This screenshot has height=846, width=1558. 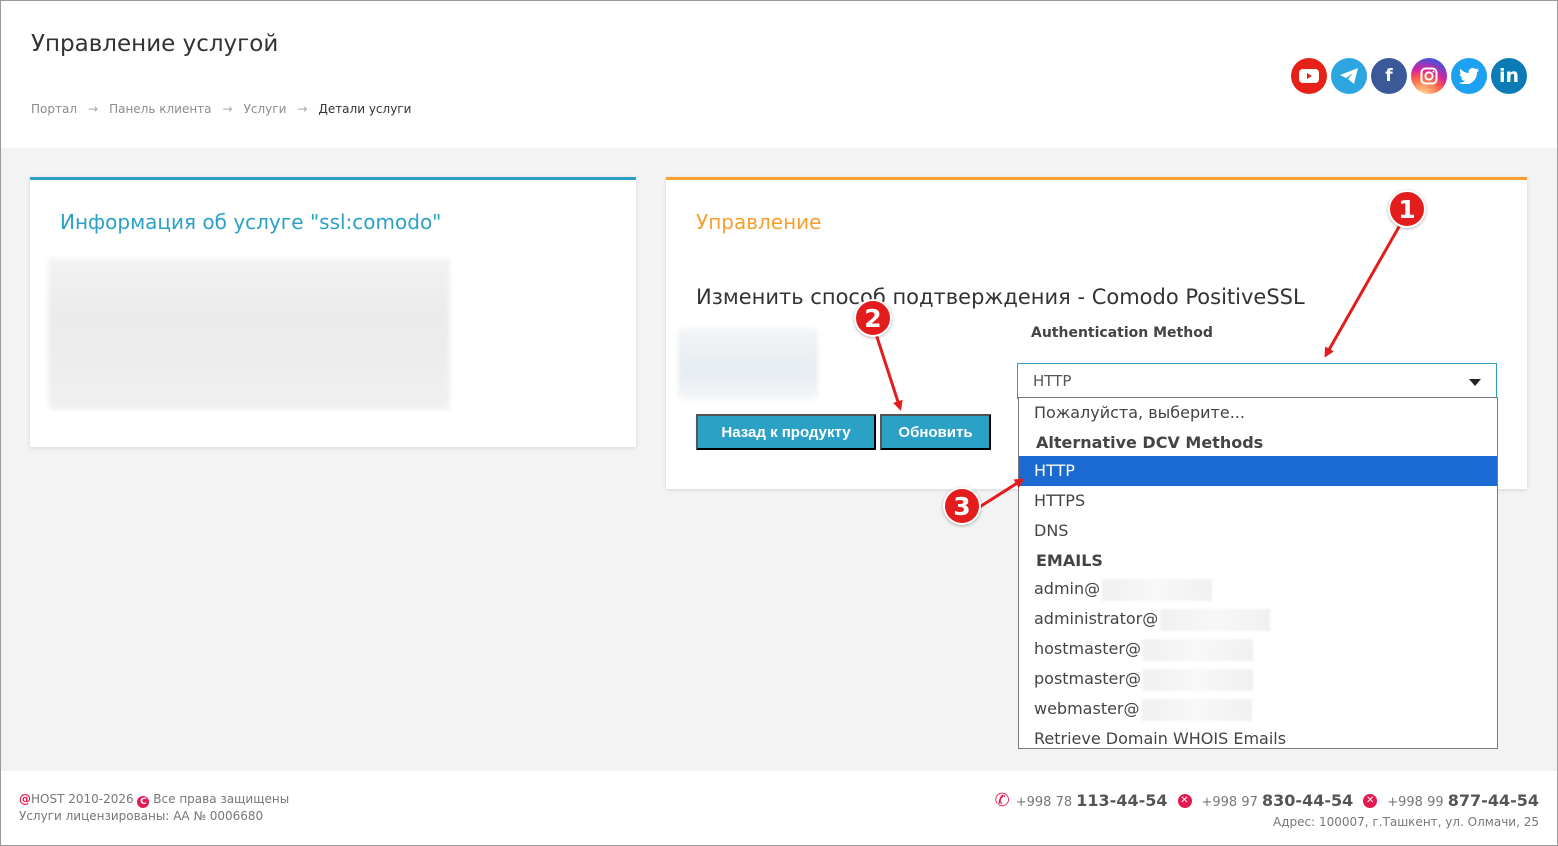 What do you see at coordinates (1257, 381) in the screenshot?
I see `auth-method-select: HTTP` at bounding box center [1257, 381].